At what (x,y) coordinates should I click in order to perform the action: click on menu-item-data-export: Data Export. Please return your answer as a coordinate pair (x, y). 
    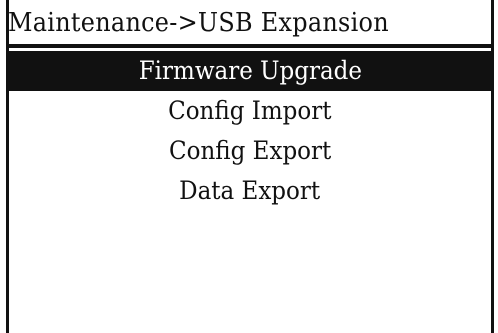
    Looking at the image, I should click on (250, 191).